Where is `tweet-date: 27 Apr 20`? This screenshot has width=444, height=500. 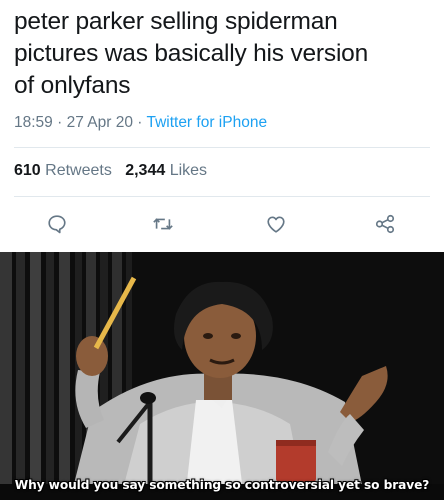 tweet-date: 27 Apr 20 is located at coordinates (99, 122).